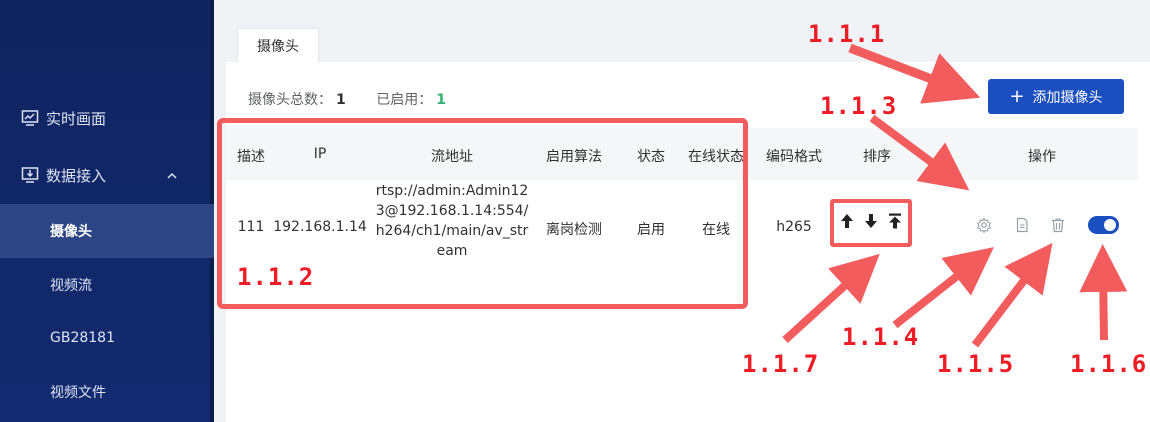  Describe the element at coordinates (276, 277) in the screenshot. I see `annotation-label: 1.1.2` at that location.